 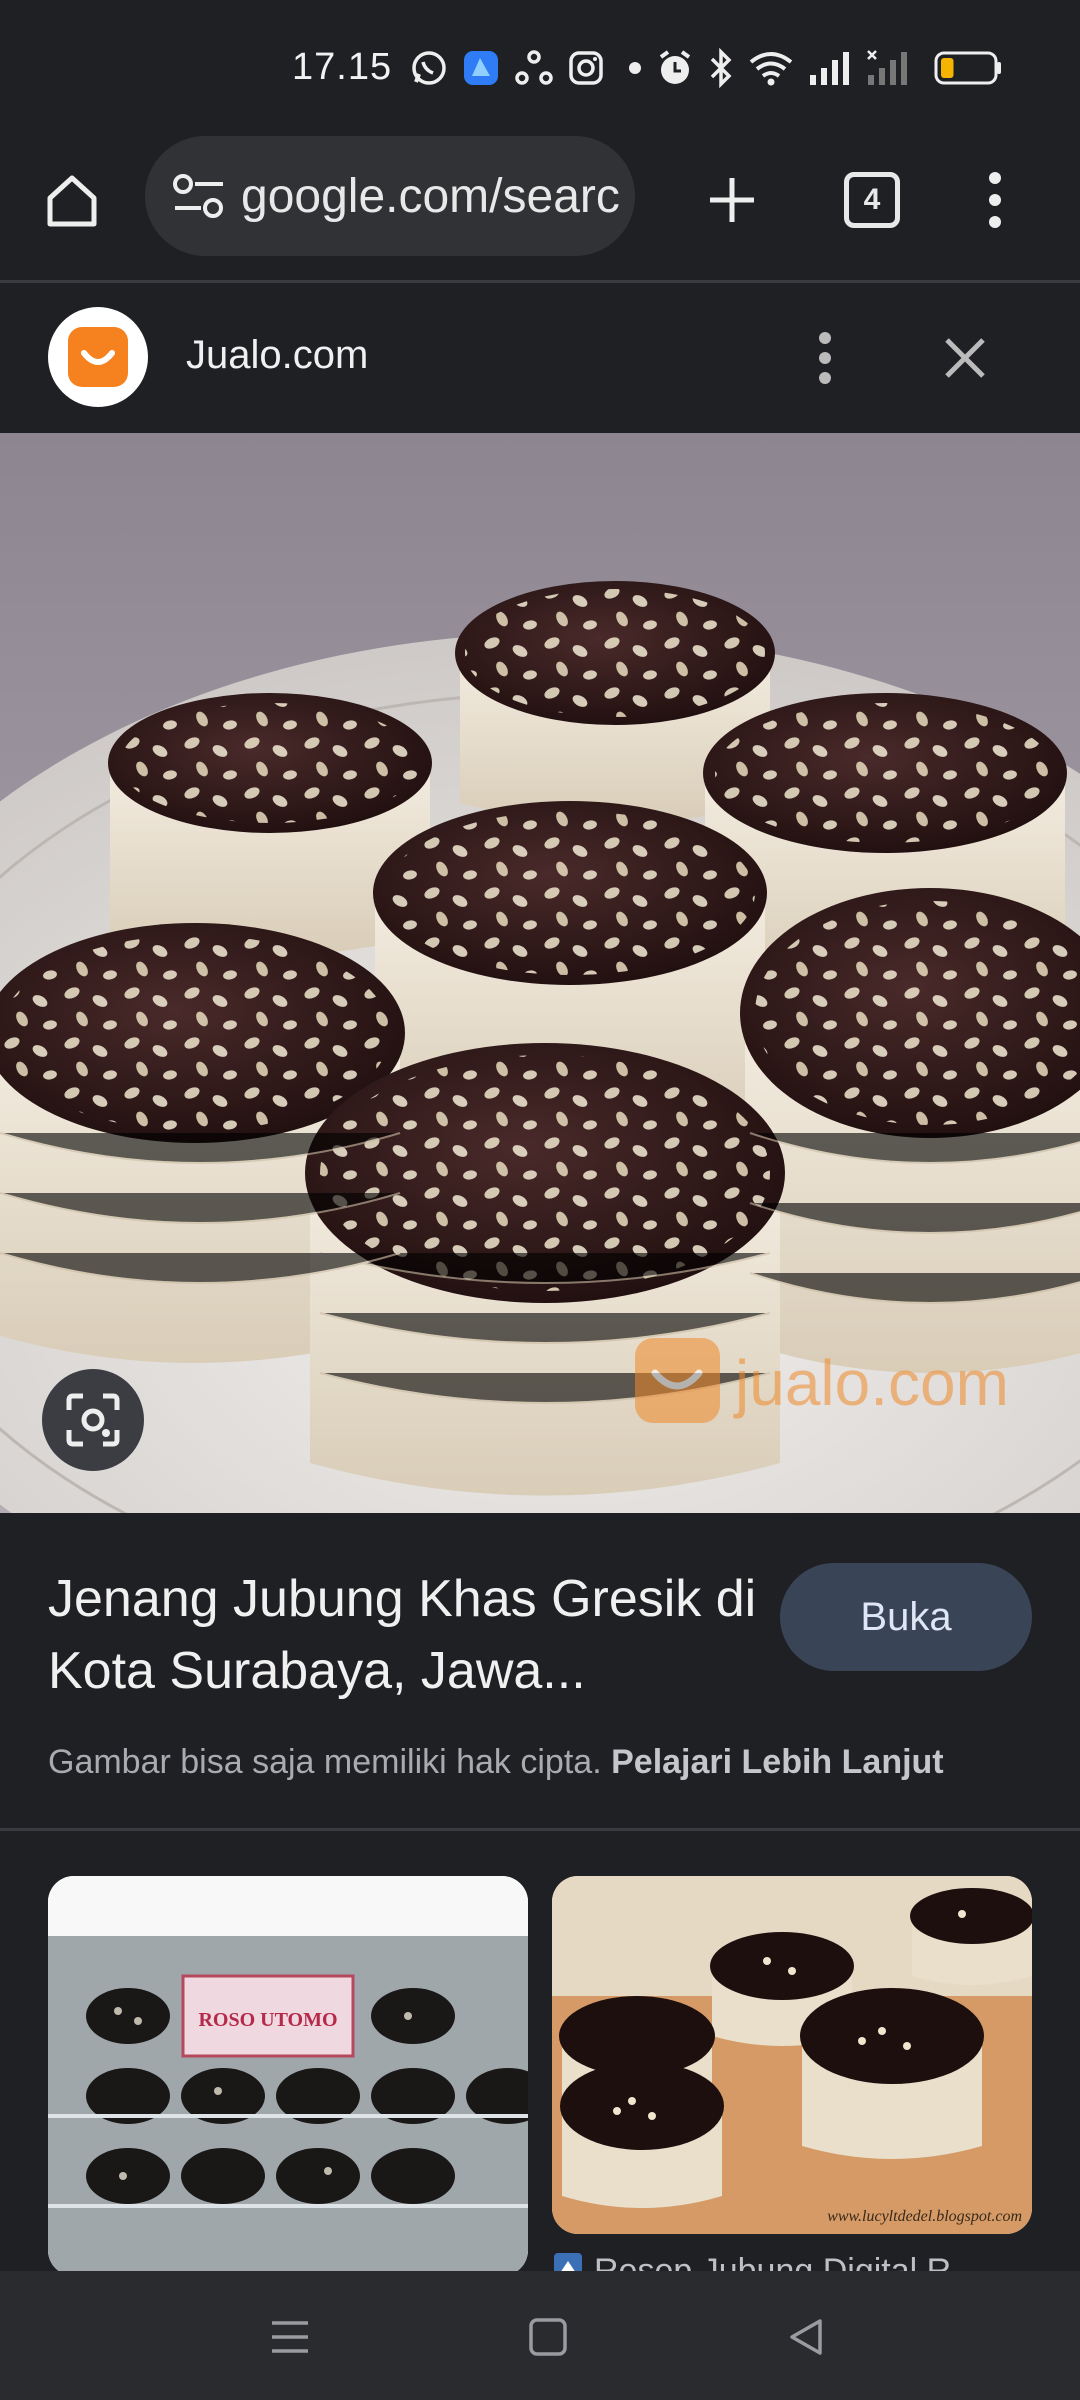 I want to click on thumb-watermark: www.lucyltdedel.blogspot.com, so click(x=924, y=2216).